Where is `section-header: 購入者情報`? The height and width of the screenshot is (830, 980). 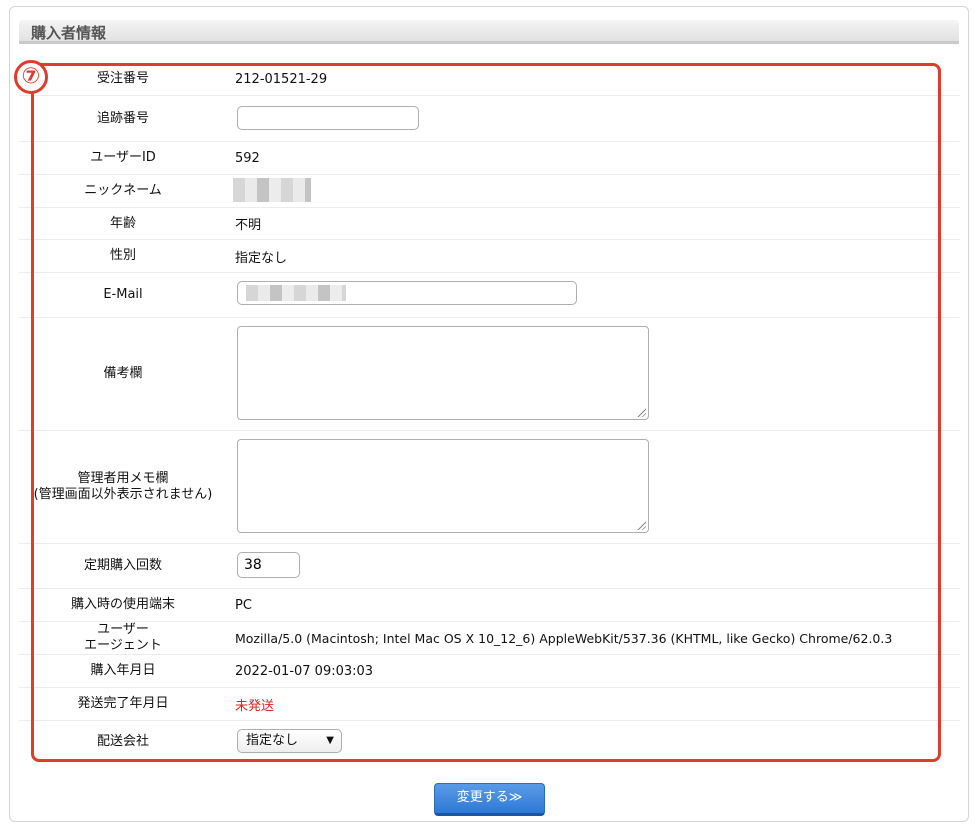 section-header: 購入者情報 is located at coordinates (489, 32).